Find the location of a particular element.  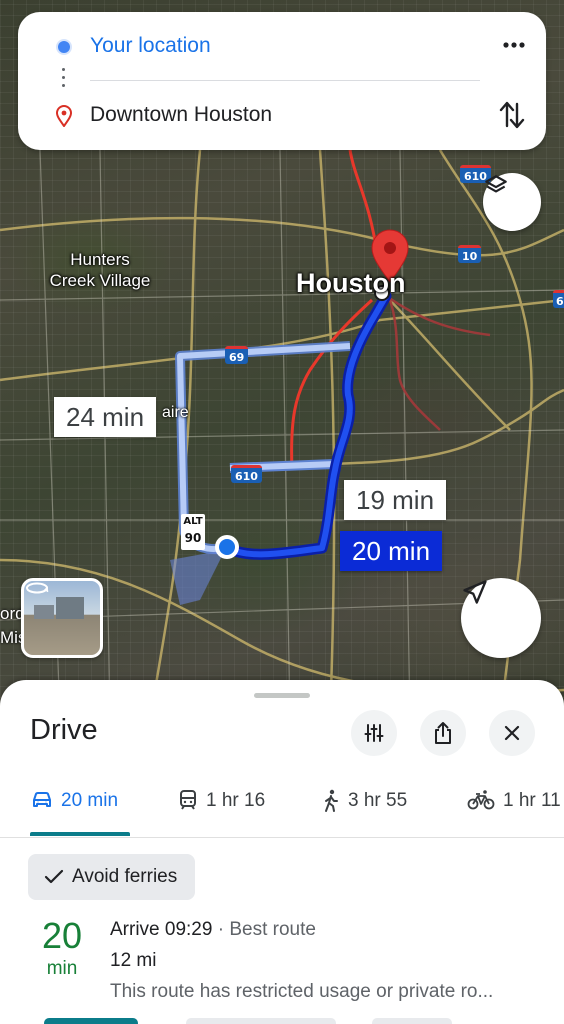

tab-walk-label: 3 hr 55 is located at coordinates (378, 800).